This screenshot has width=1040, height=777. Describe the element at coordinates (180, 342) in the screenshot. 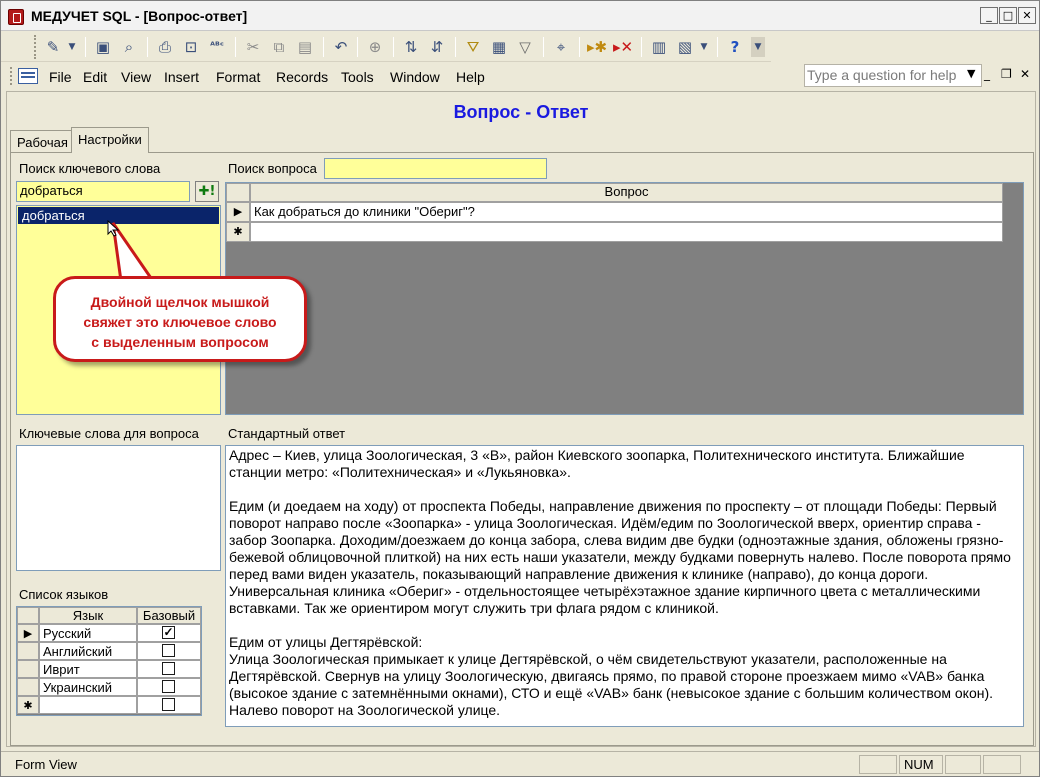

I see `callout-line-3: с выделенным вопросом` at that location.